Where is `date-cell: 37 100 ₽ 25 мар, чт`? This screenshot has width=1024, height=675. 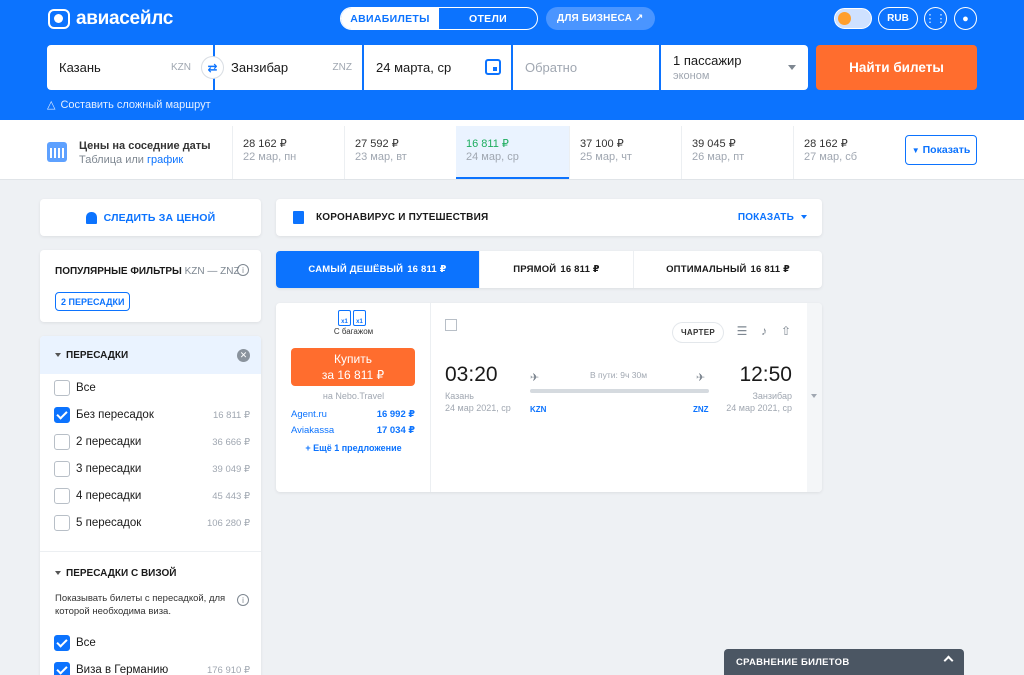
date-cell: 37 100 ₽ 25 мар, чт is located at coordinates (625, 152).